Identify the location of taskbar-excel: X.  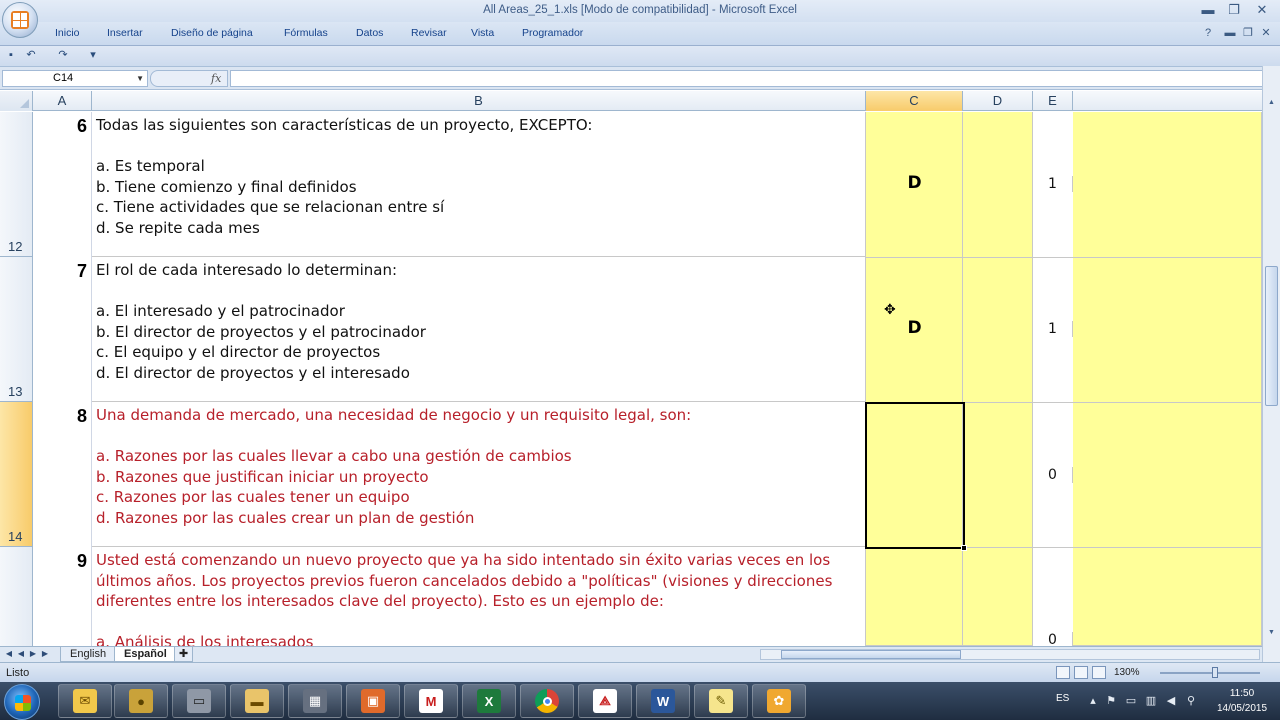
(489, 701).